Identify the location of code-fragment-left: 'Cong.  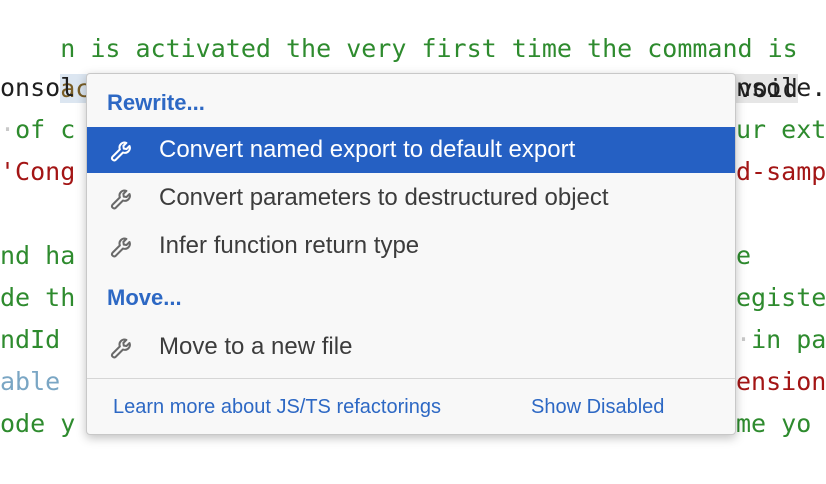
(37, 172).